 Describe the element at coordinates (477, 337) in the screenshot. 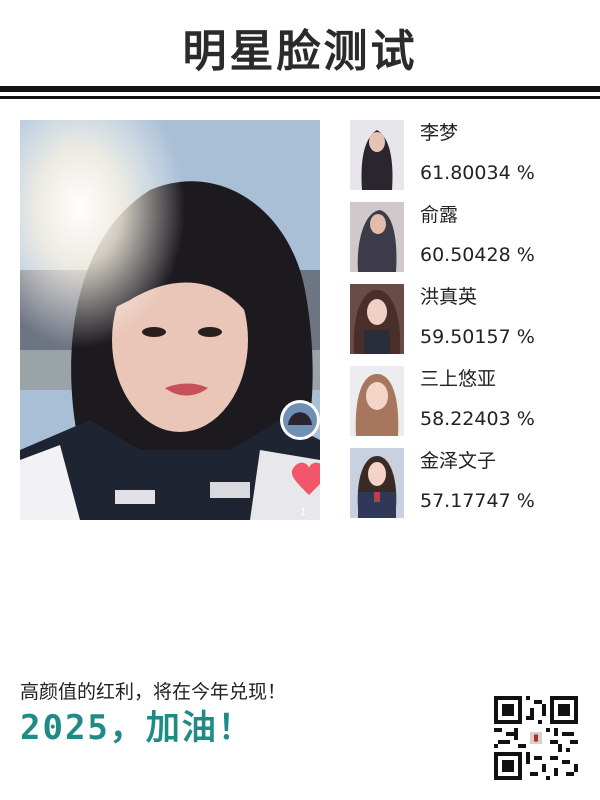

I see `match-score: 59.50157 %` at that location.